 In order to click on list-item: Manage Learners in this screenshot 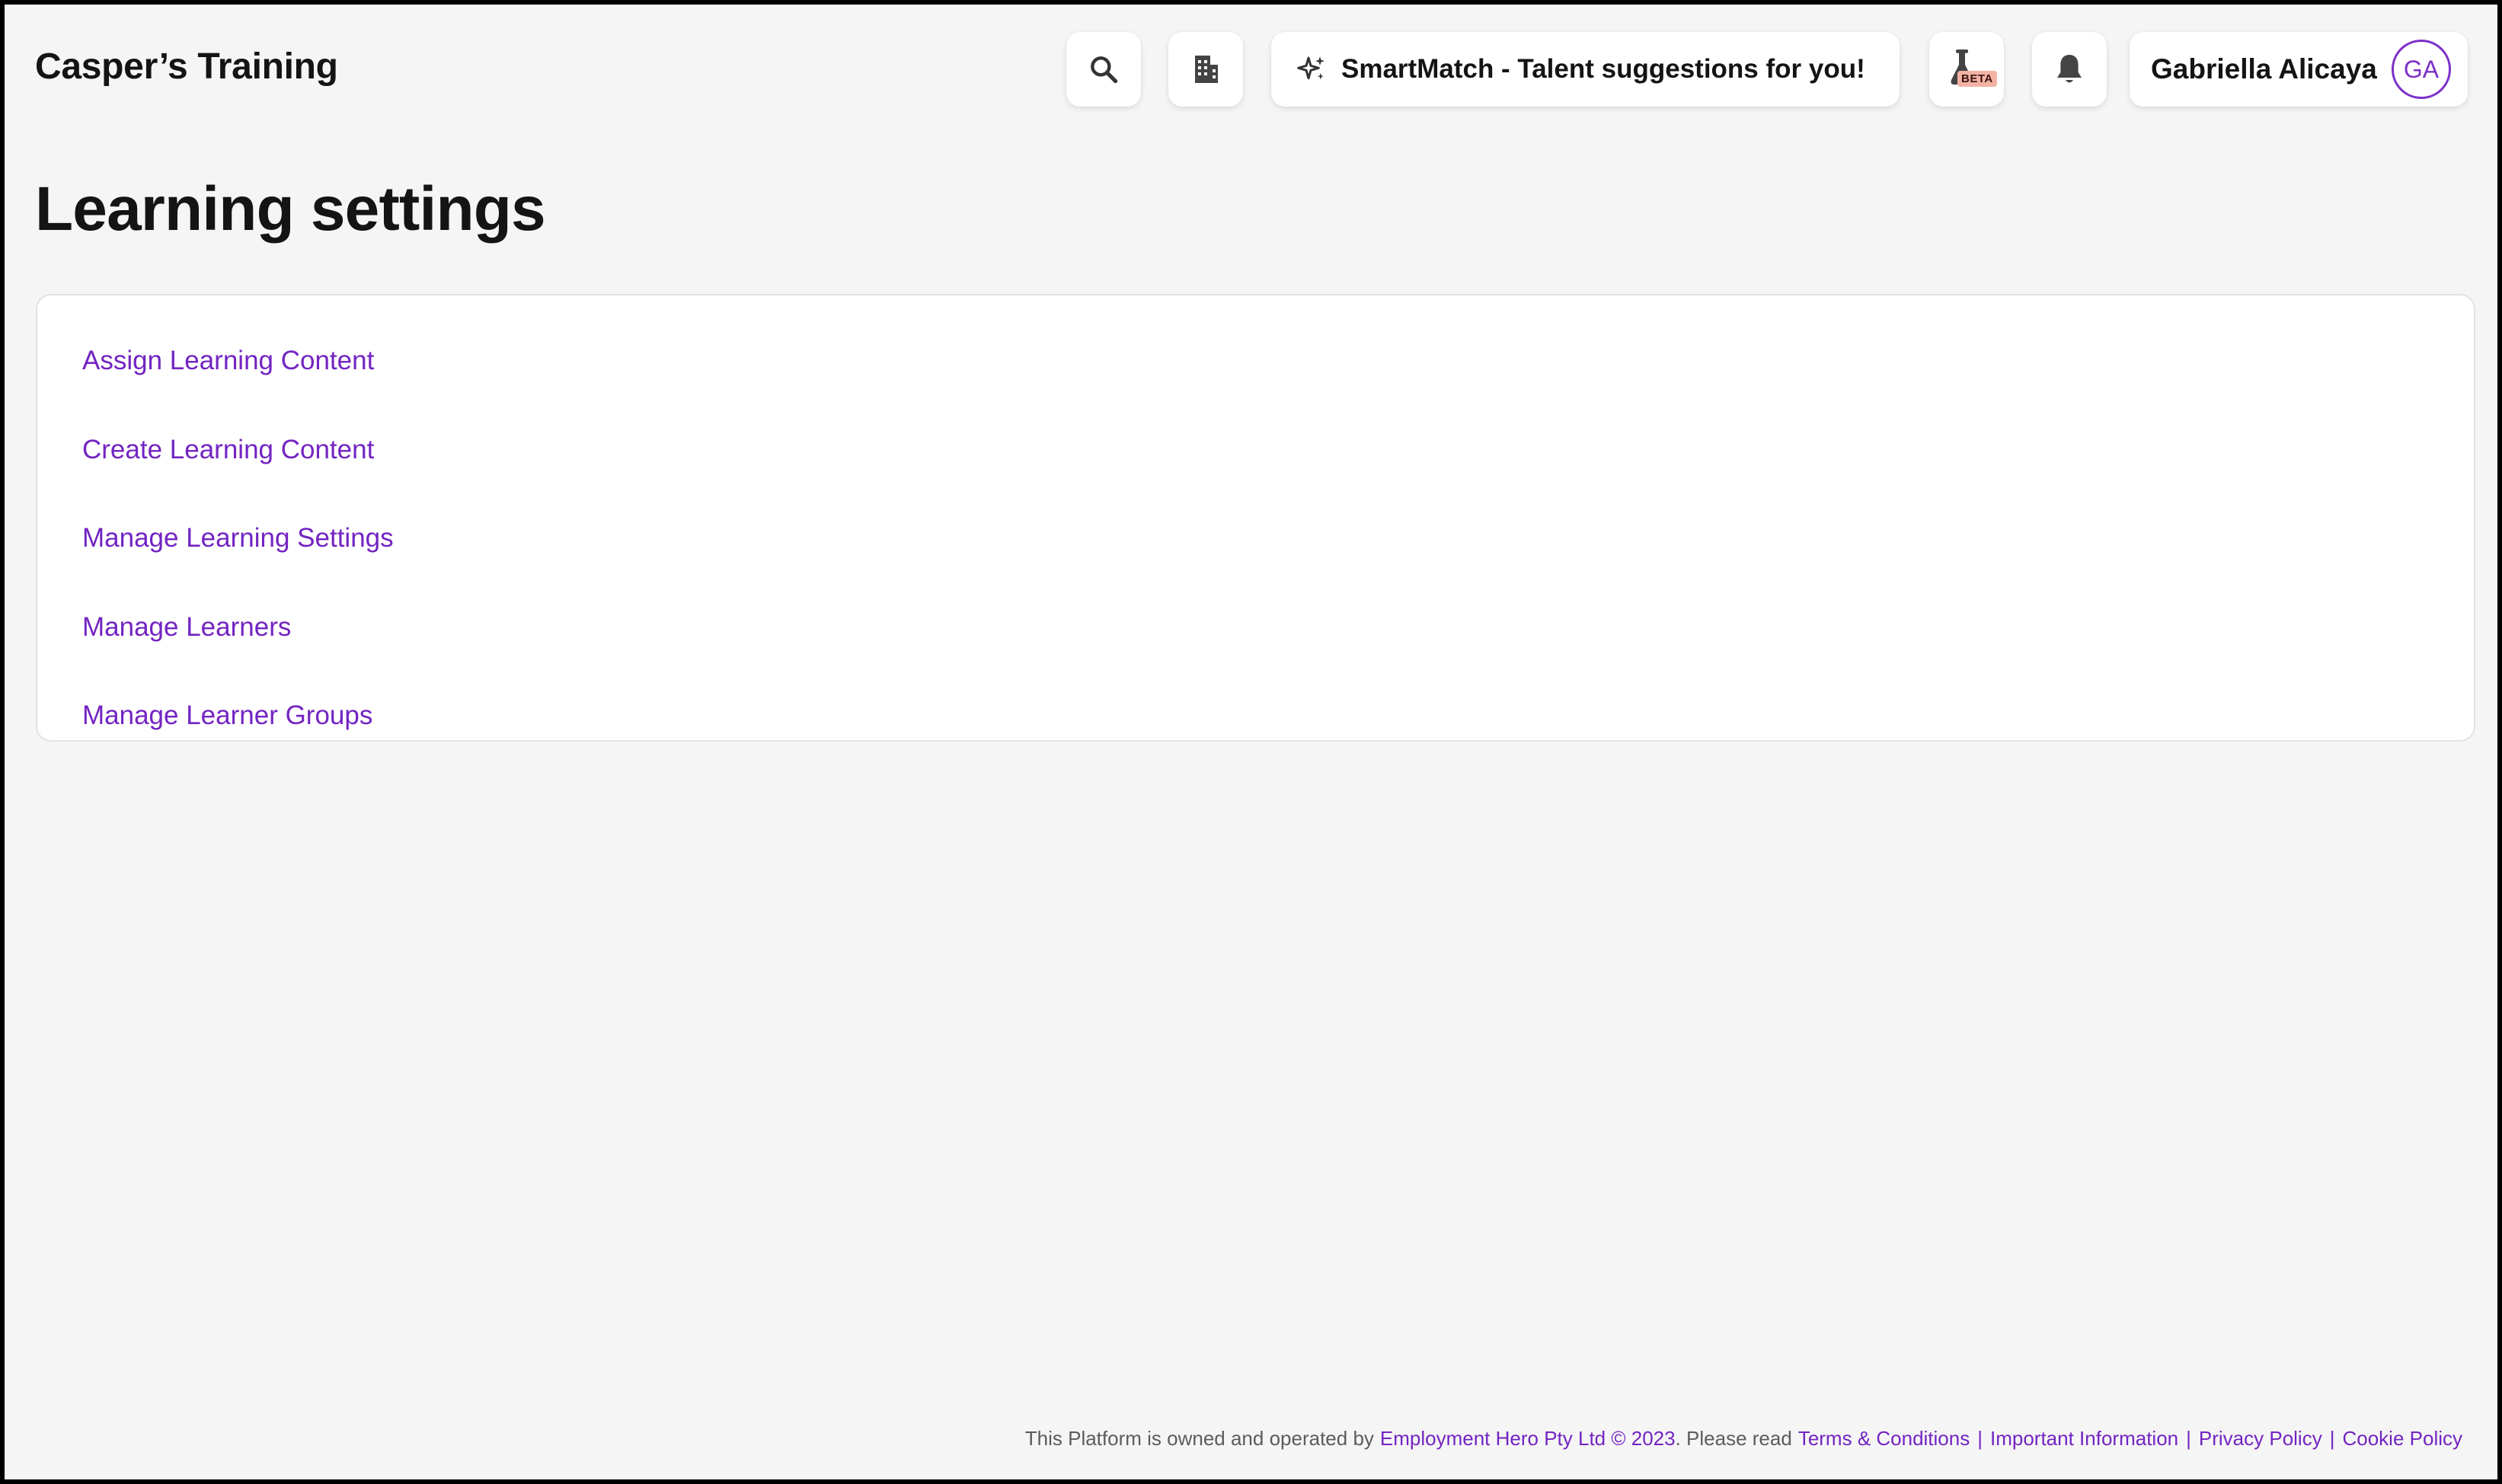, I will do `click(1255, 627)`.